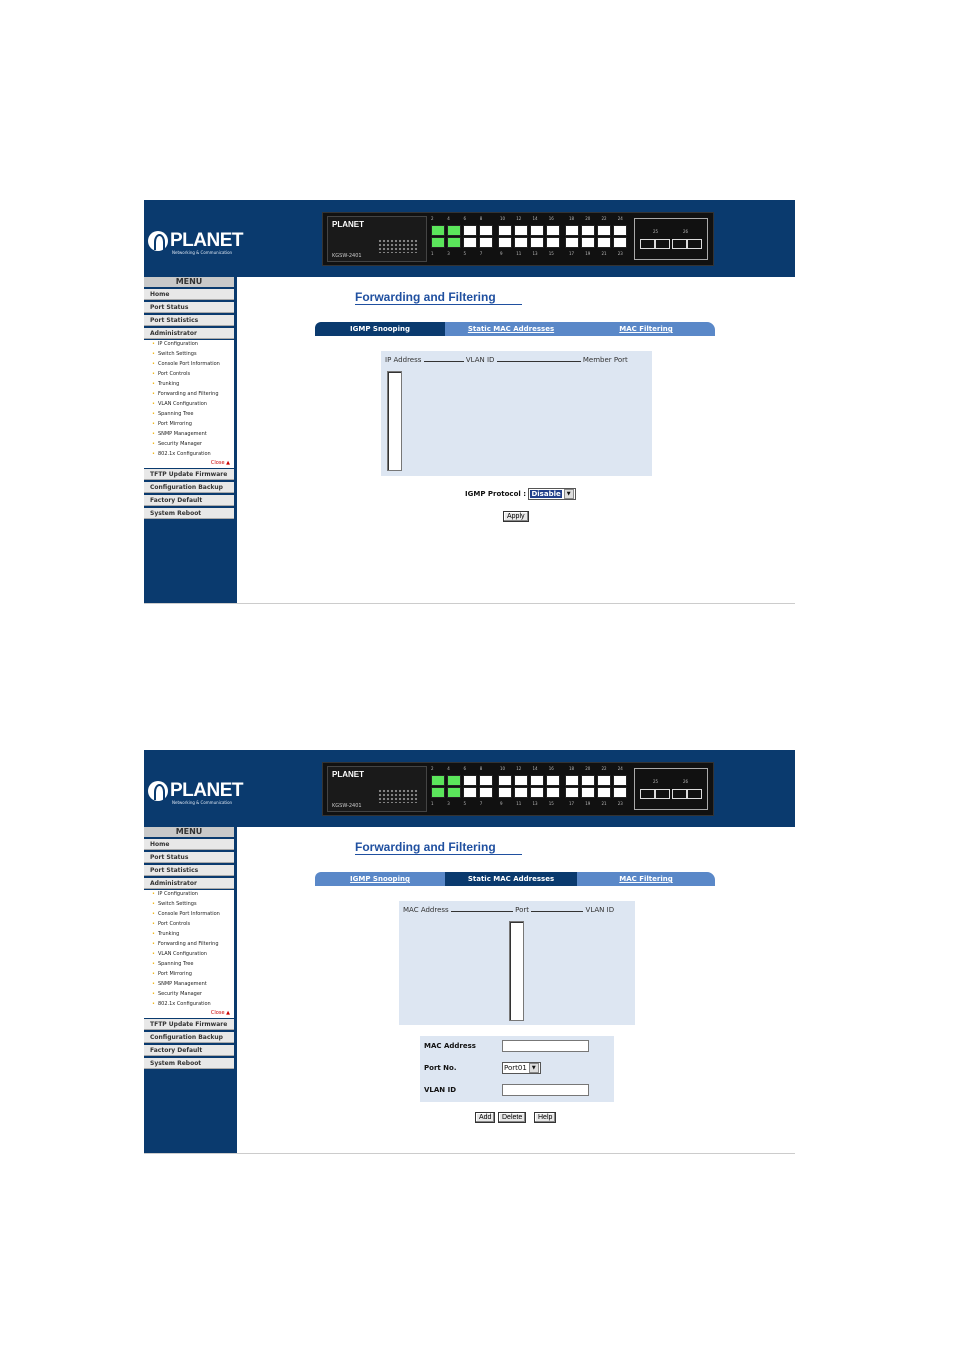 The width and height of the screenshot is (954, 1349). Describe the element at coordinates (485, 1117) in the screenshot. I see `add-button: Add` at that location.